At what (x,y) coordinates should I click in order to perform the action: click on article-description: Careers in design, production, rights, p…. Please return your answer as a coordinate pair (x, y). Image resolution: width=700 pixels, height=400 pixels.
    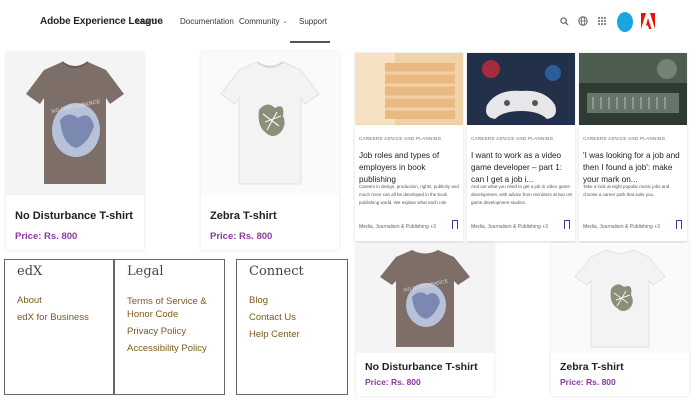
    Looking at the image, I should click on (409, 194).